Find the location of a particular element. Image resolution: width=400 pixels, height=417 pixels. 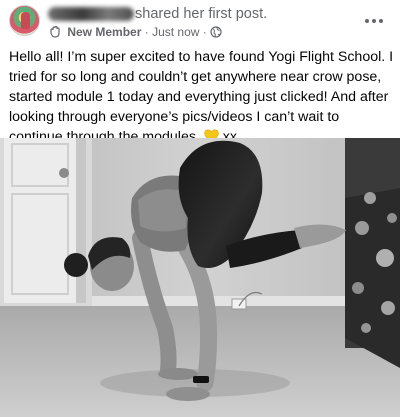

author-line: shared her first post. is located at coordinates (157, 14).